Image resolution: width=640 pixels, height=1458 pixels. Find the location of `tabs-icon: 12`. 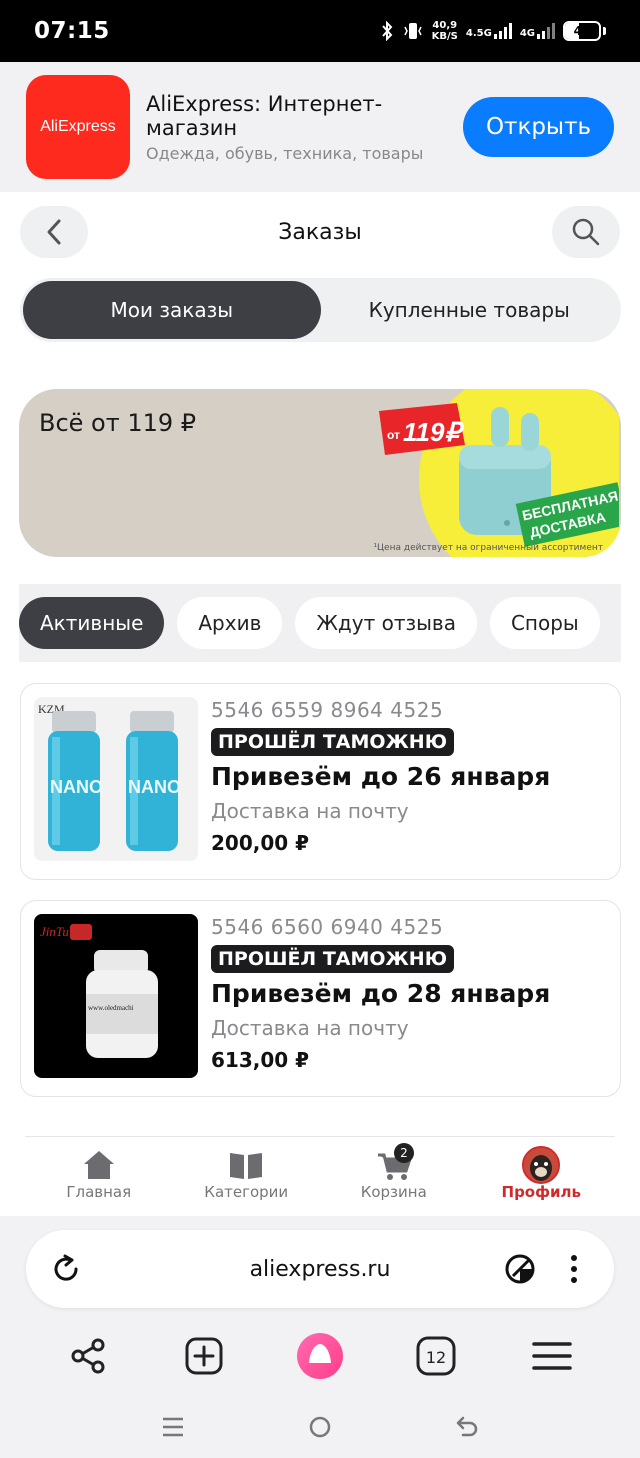

tabs-icon: 12 is located at coordinates (436, 1356).